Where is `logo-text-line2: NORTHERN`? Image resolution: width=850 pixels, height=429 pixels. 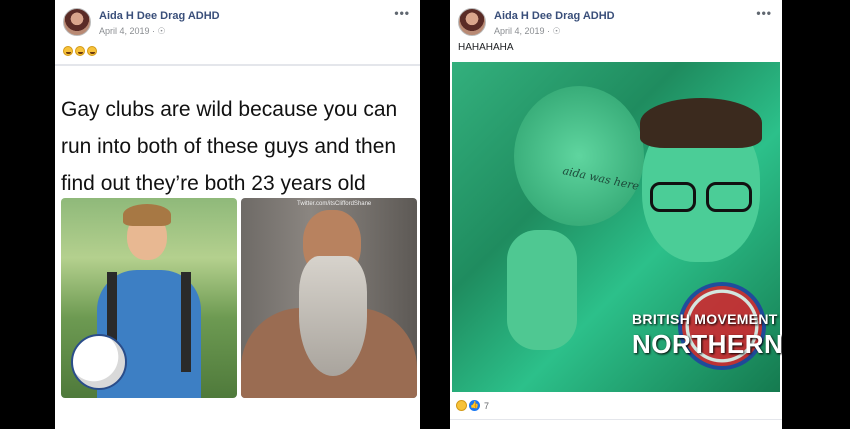 logo-text-line2: NORTHERN is located at coordinates (708, 344).